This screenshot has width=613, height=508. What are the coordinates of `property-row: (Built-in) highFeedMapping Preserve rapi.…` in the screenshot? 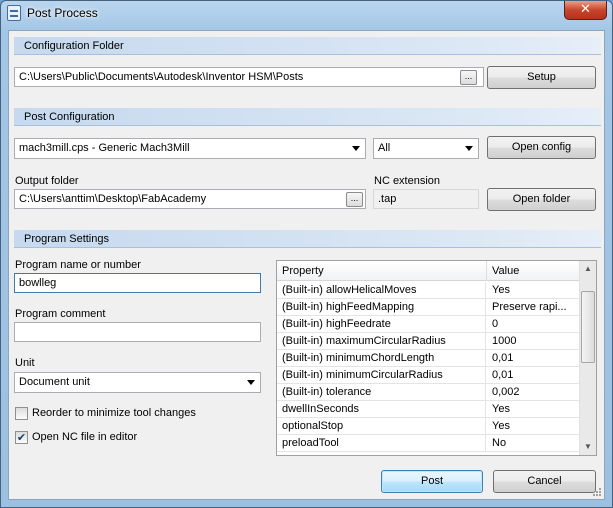 It's located at (428, 307).